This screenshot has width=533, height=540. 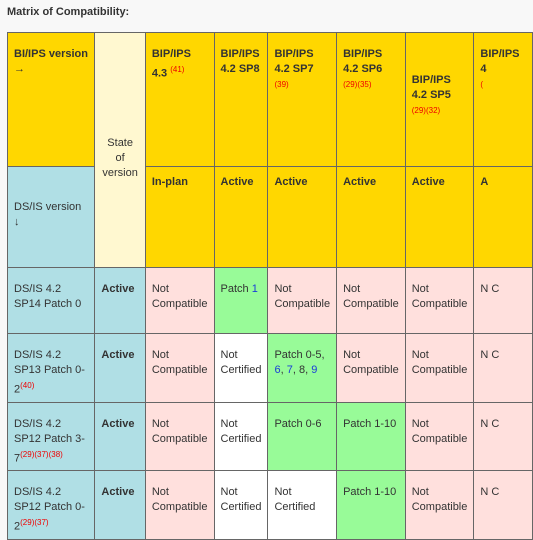 I want to click on compatibility-text: Patch 0-6, so click(x=298, y=423).